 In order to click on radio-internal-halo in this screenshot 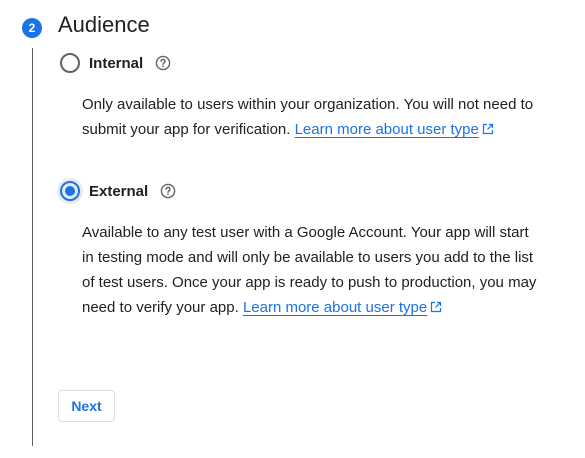, I will do `click(70, 63)`.